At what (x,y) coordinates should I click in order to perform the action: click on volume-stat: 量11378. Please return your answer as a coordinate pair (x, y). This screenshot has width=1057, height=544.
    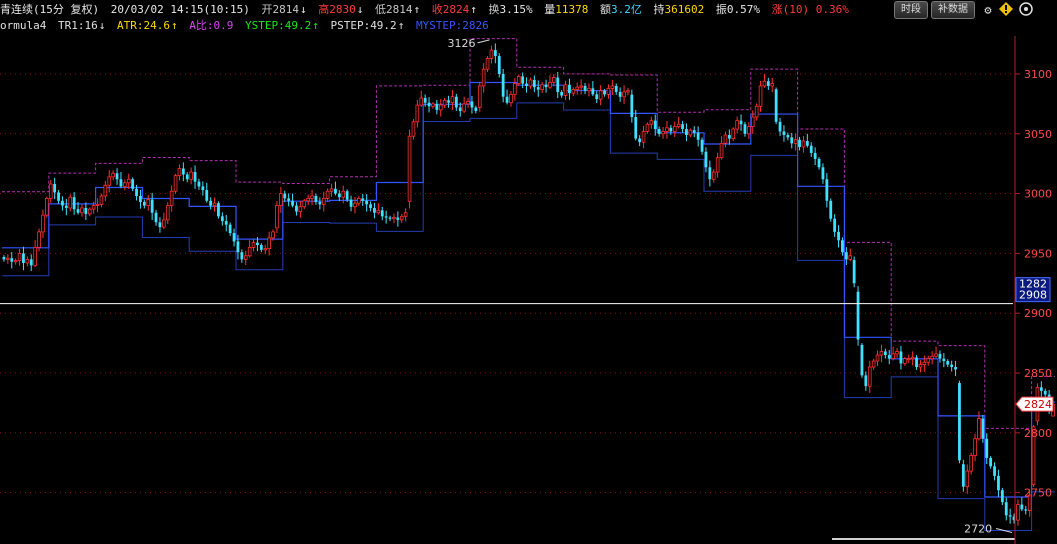
    Looking at the image, I should click on (566, 9).